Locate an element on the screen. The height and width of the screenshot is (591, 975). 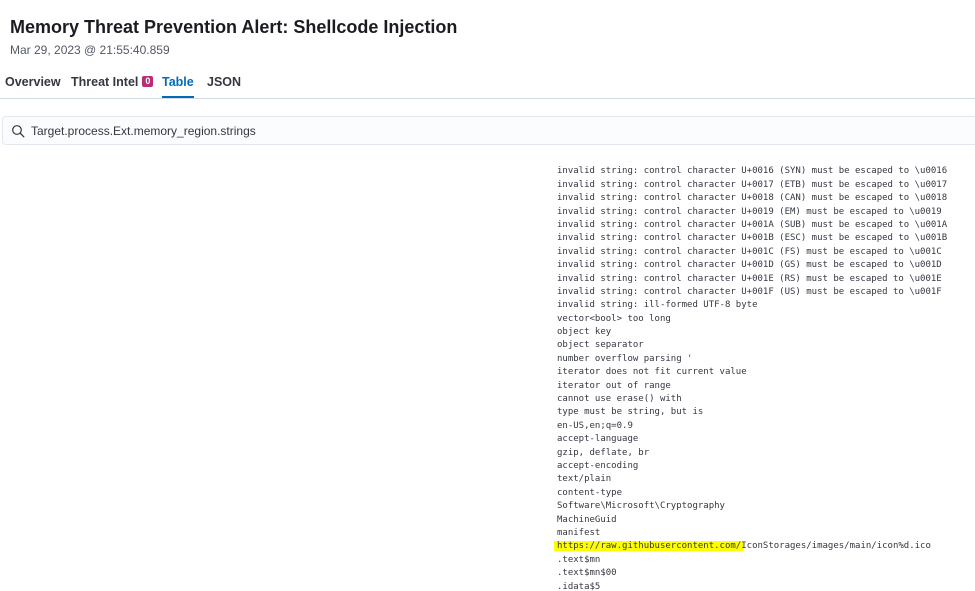
search-input is located at coordinates (481, 130).